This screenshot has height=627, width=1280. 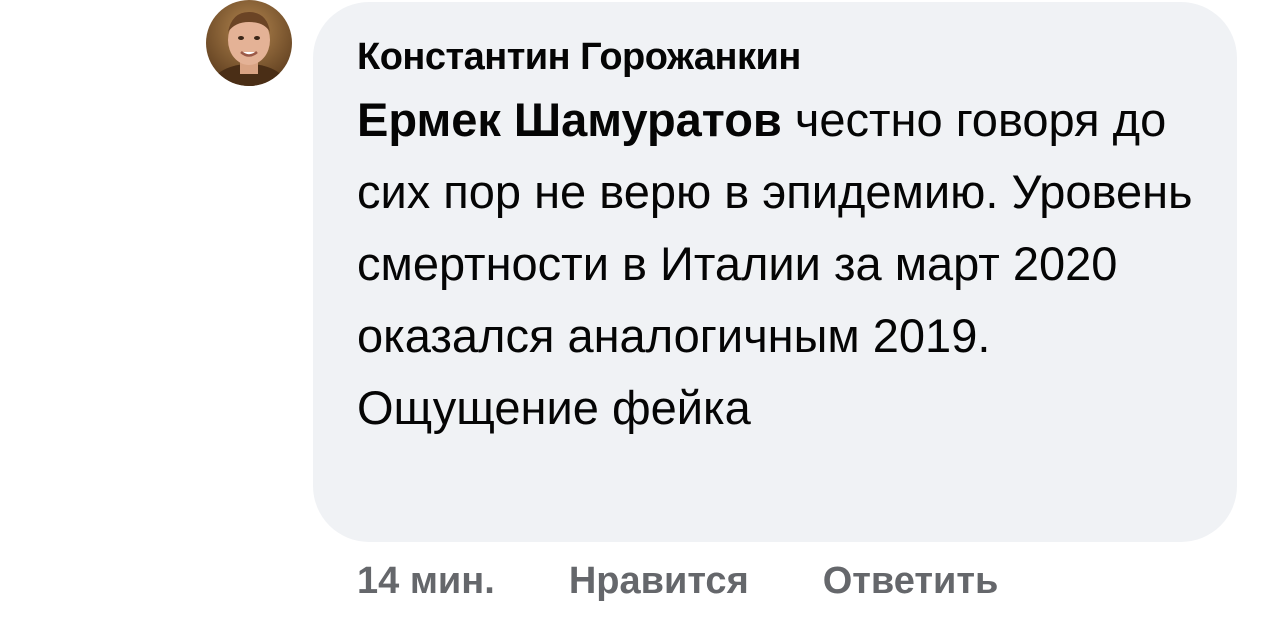 I want to click on comment-actions: 14 мин. Нравится Ответить, so click(x=677, y=581).